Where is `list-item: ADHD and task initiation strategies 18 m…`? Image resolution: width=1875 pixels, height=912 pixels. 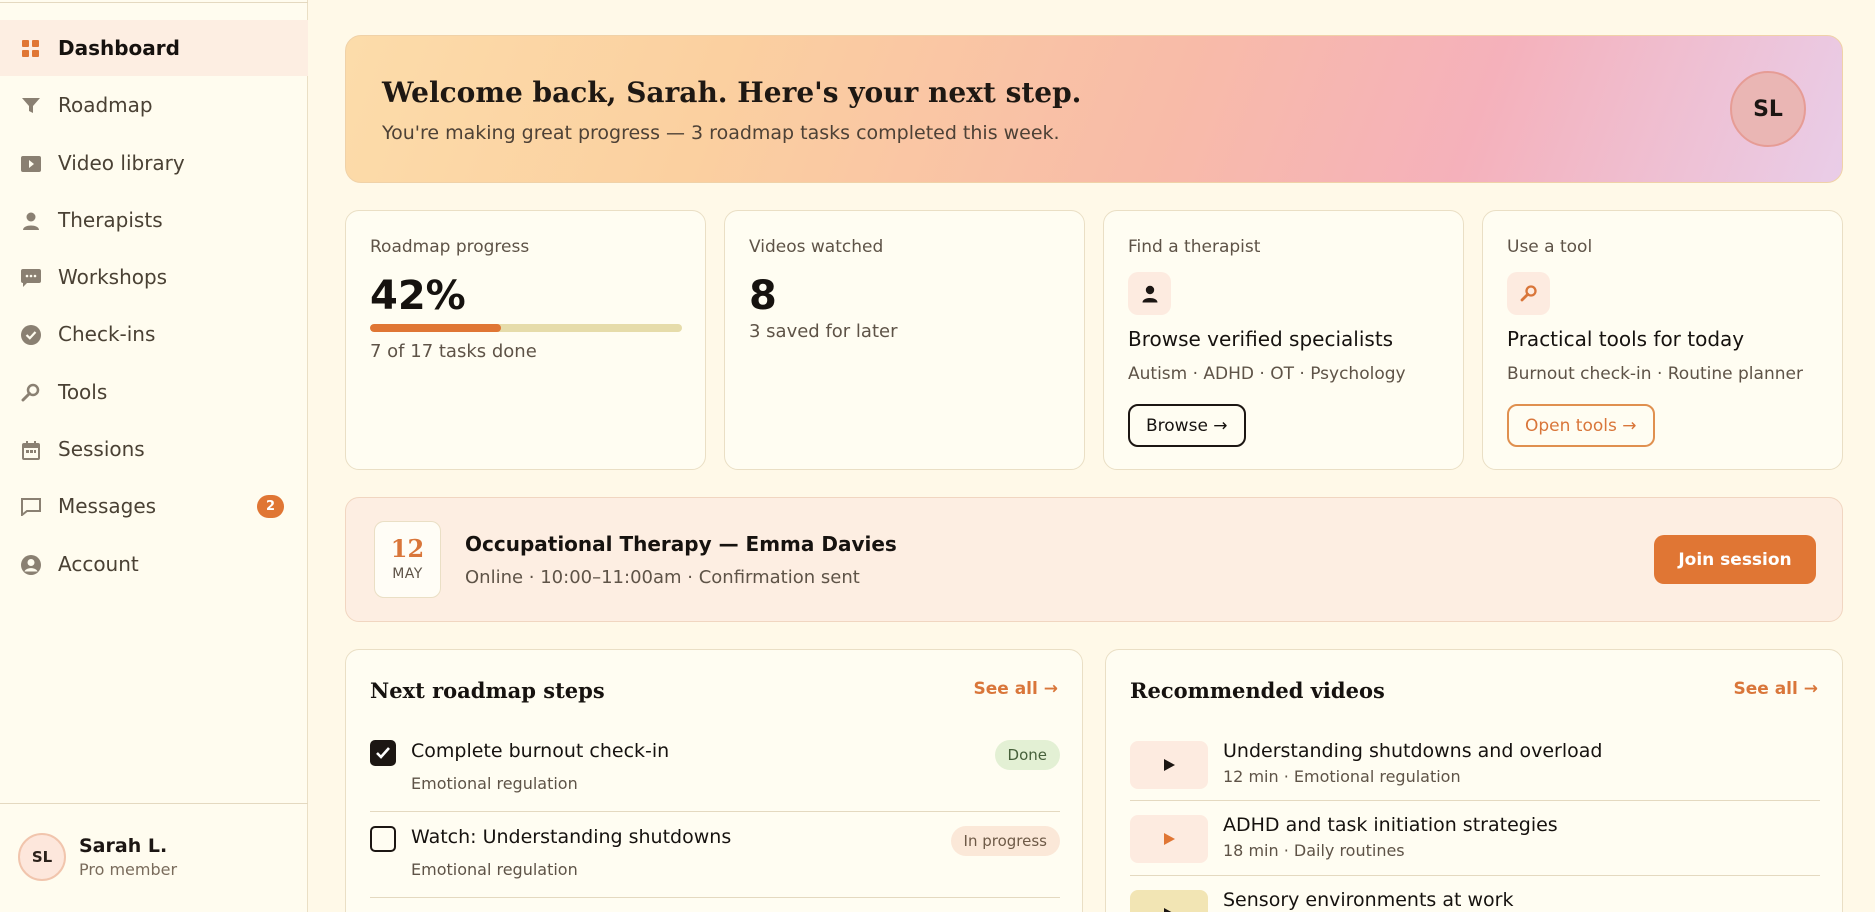
list-item: ADHD and task initiation strategies 18 m… is located at coordinates (1475, 840).